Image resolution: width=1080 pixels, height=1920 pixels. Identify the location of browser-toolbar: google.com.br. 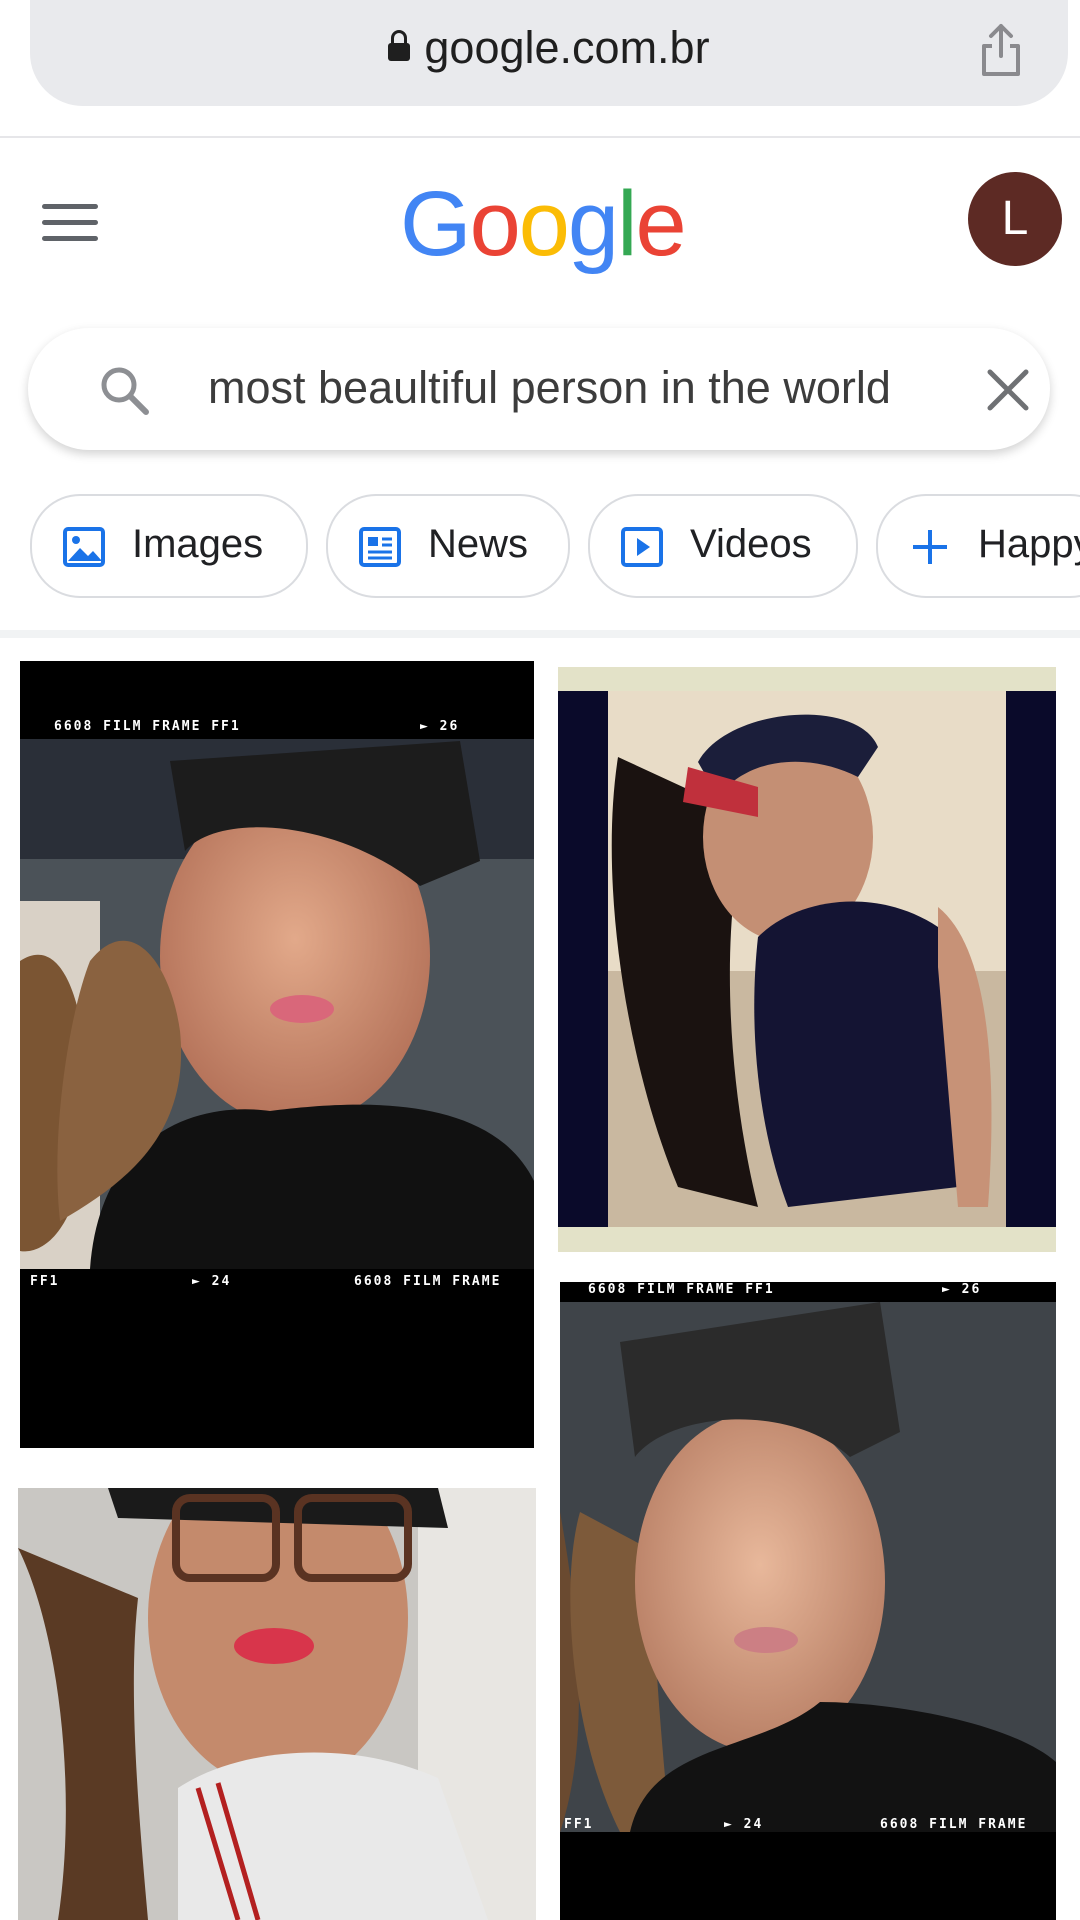
(540, 69).